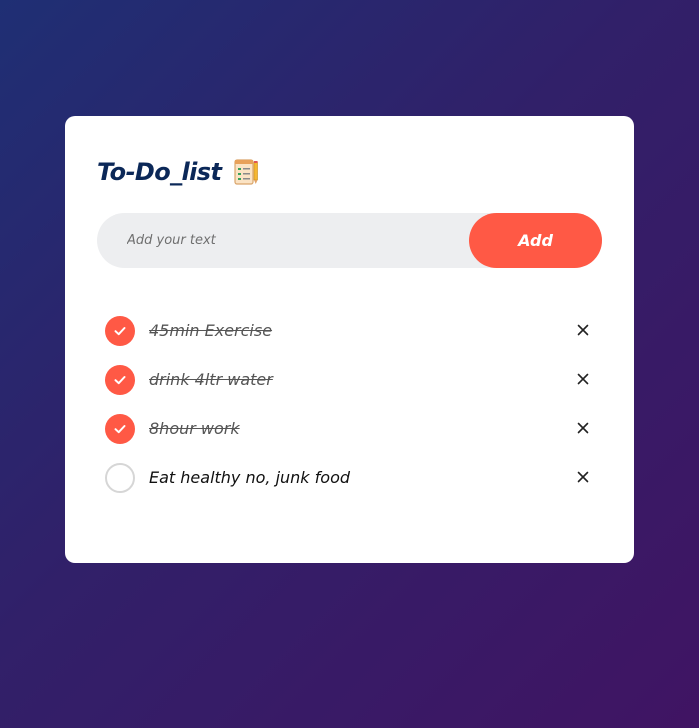  Describe the element at coordinates (194, 428) in the screenshot. I see `task-text: 8hour work` at that location.